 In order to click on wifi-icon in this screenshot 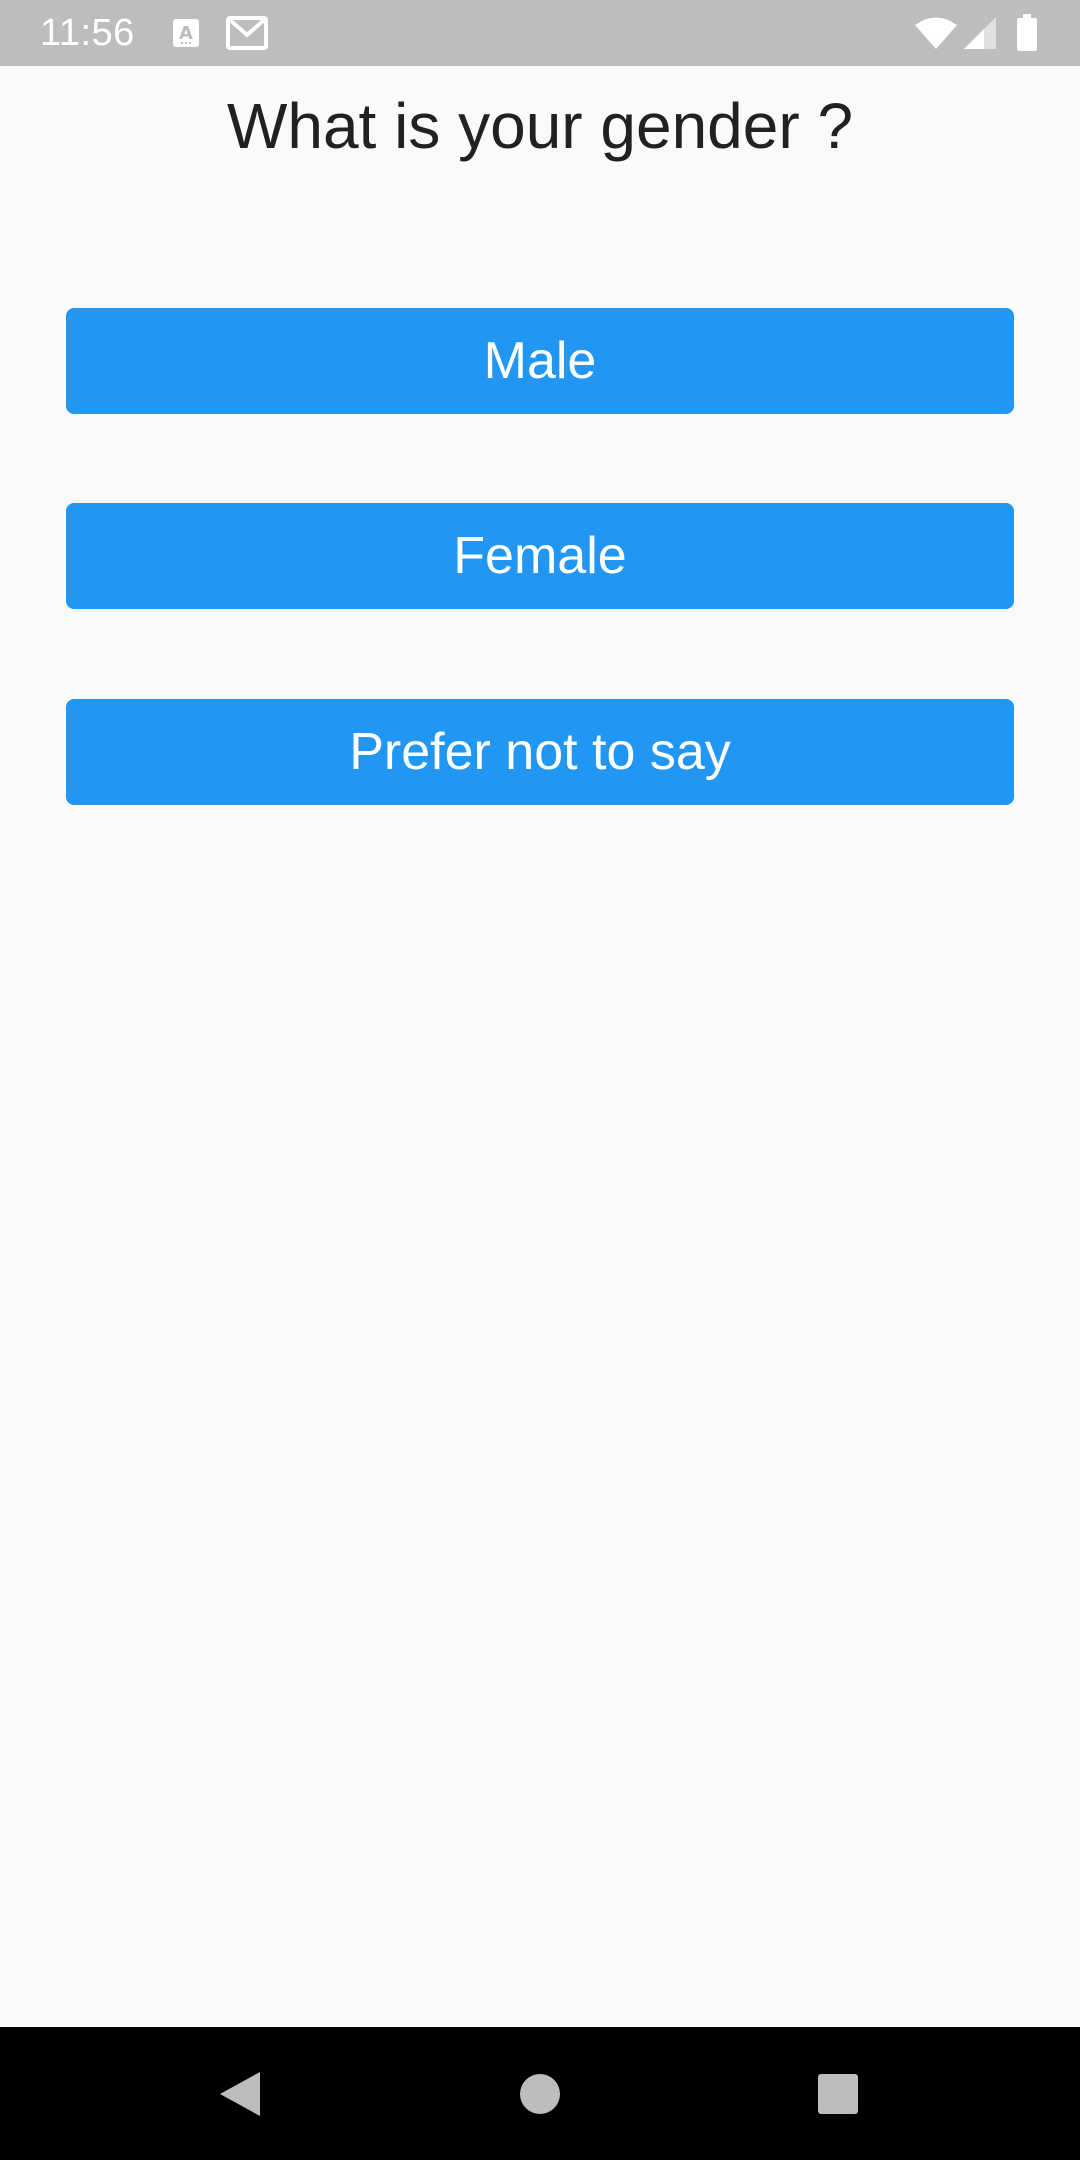, I will do `click(936, 35)`.